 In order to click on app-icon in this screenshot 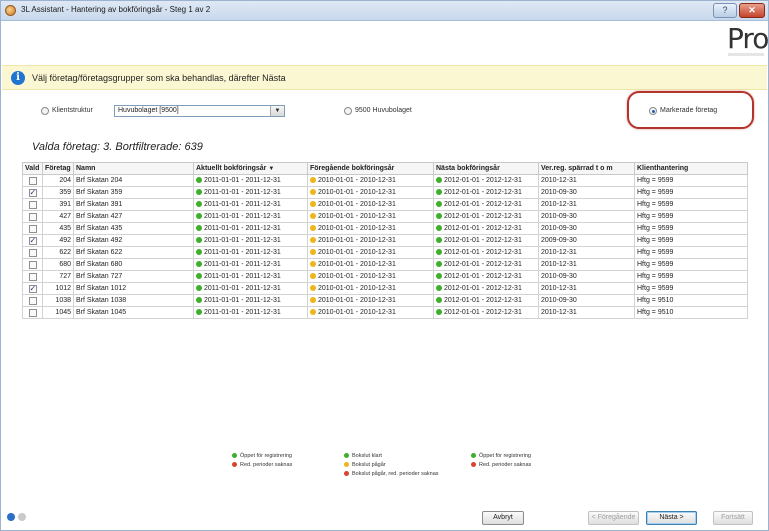, I will do `click(10, 10)`.